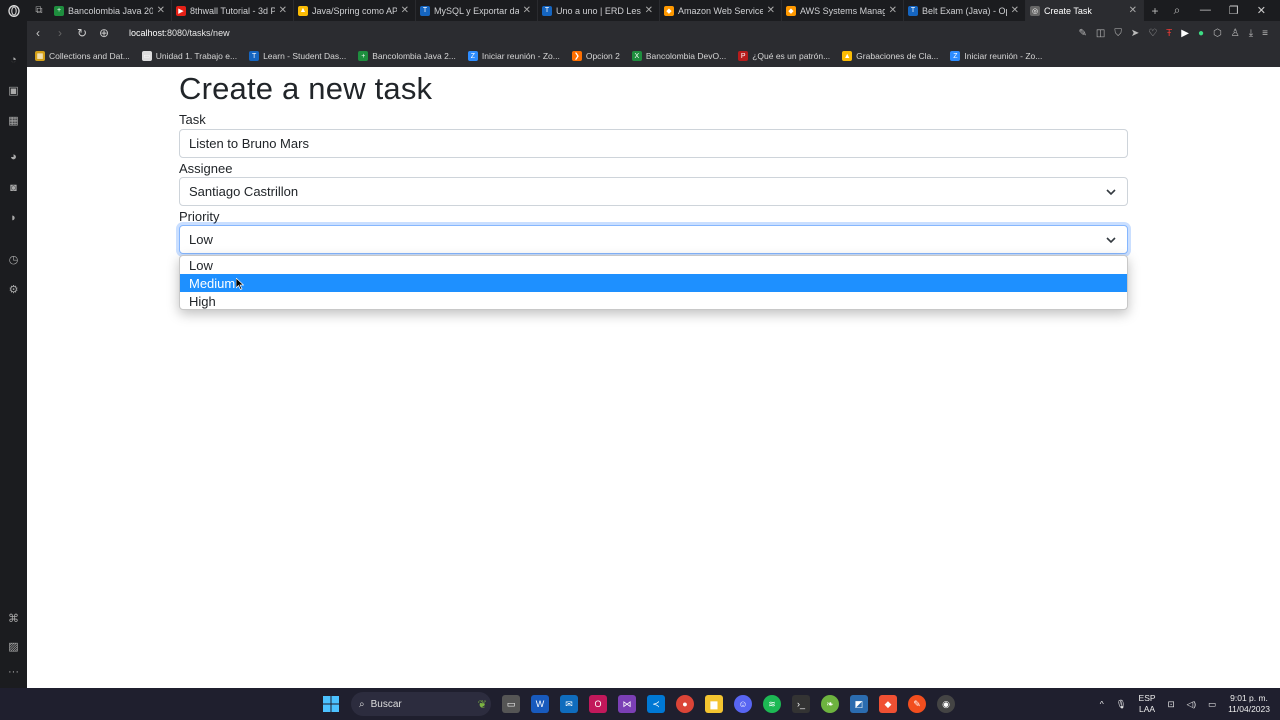 The height and width of the screenshot is (720, 1280). What do you see at coordinates (965, 10) in the screenshot?
I see `tab: T Belt Exam (Java) - Opció ✕` at bounding box center [965, 10].